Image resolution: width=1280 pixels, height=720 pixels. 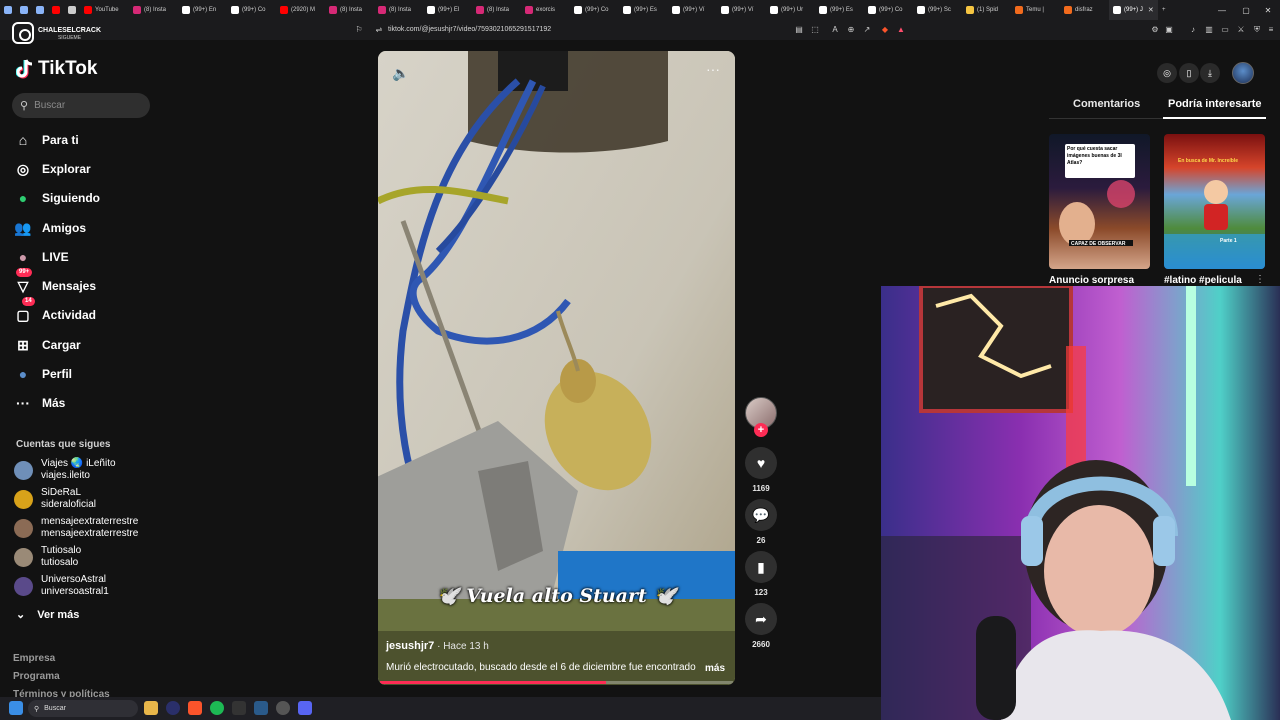 What do you see at coordinates (61, 586) in the screenshot?
I see `followed-account: UniversoAstral universoastral1` at bounding box center [61, 586].